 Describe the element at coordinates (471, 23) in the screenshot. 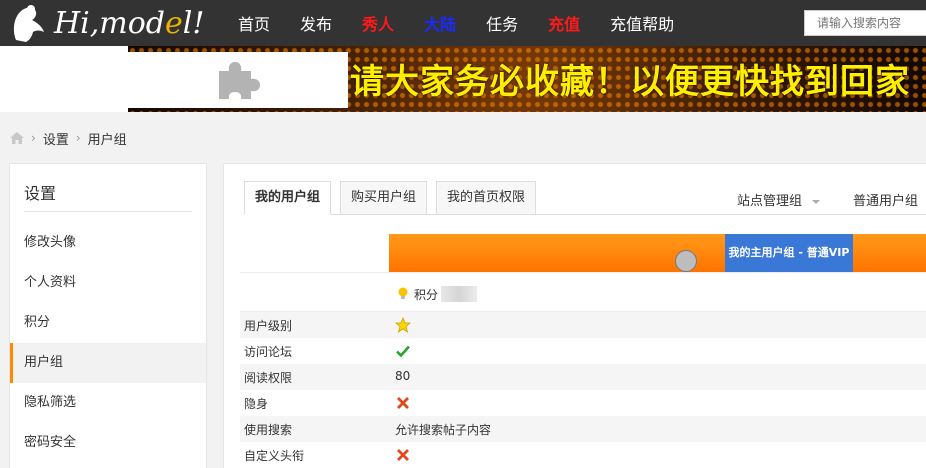

I see `main-nav: 首页 发布 秀人 大陆 任务 充值 充值帮助` at that location.